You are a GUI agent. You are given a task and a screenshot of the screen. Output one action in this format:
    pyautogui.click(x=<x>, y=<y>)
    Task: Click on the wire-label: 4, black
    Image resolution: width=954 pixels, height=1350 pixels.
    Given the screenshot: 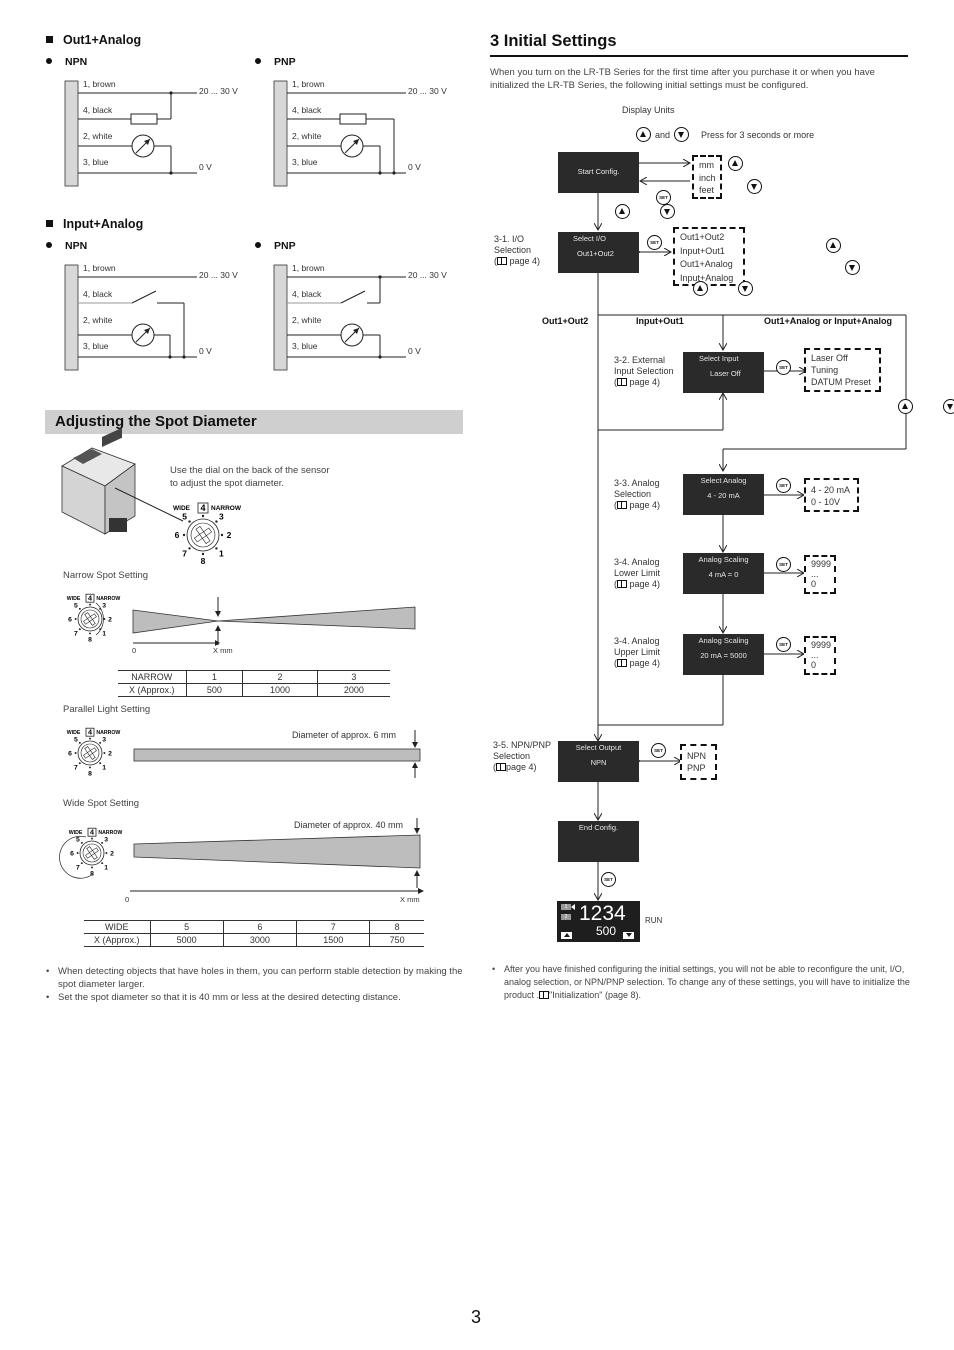 What is the action you would take?
    pyautogui.click(x=307, y=110)
    